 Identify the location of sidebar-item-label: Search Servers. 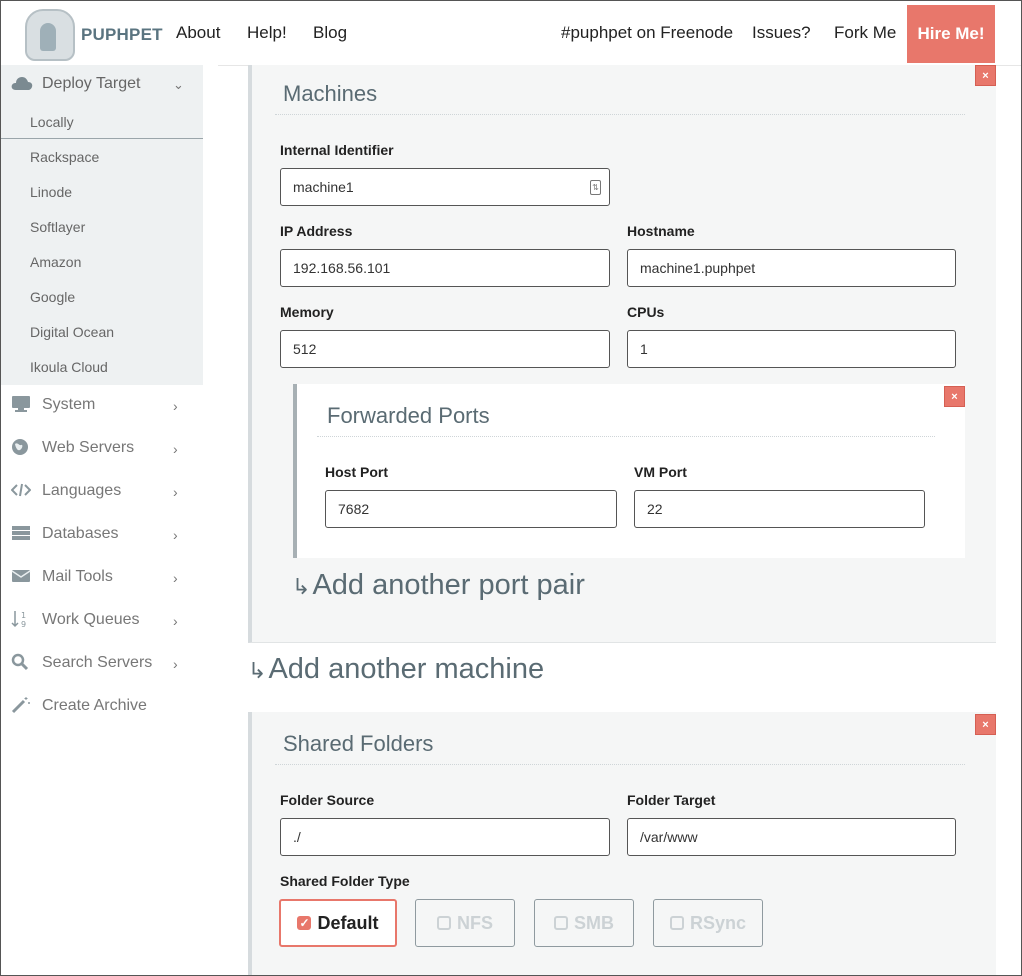
(97, 662).